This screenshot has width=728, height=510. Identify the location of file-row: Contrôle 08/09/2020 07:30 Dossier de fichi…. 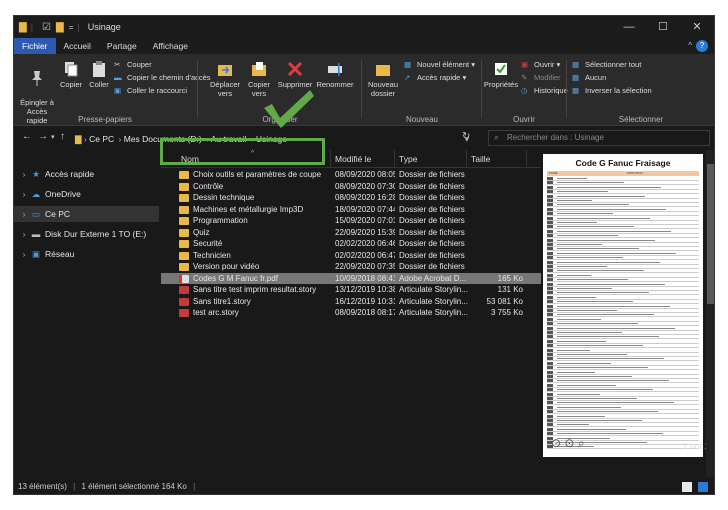
(351, 187).